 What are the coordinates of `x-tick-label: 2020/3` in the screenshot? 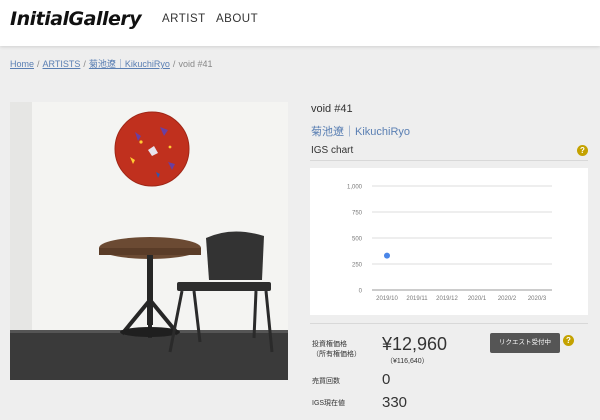 It's located at (537, 299).